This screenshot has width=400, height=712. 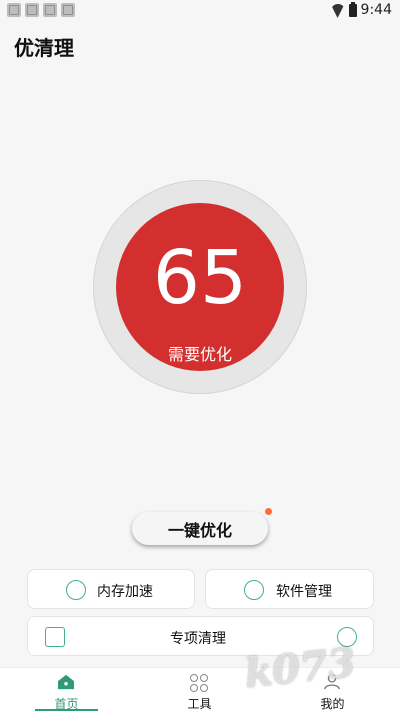 I want to click on one-click-optimize-button: 一键优化, so click(x=202, y=526).